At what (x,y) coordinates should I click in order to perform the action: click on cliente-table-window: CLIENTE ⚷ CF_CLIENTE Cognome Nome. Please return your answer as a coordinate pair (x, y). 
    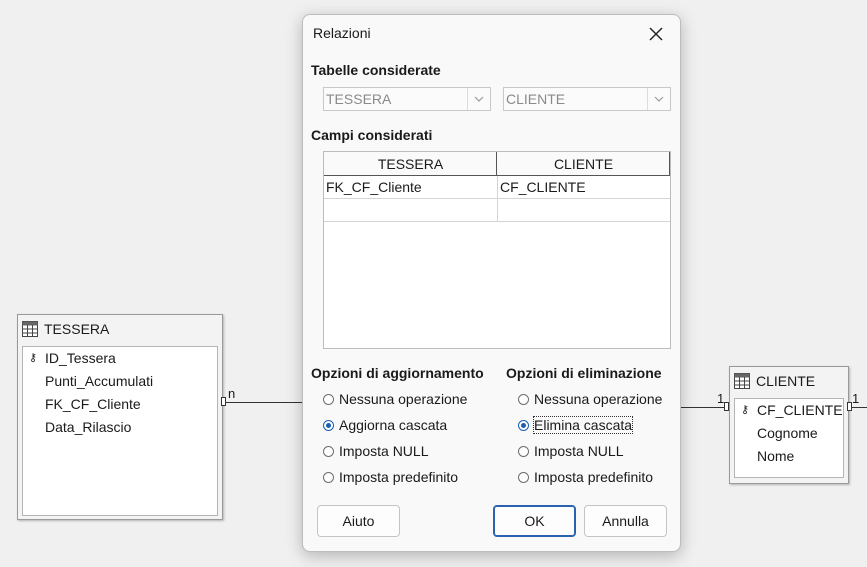
    Looking at the image, I should click on (789, 425).